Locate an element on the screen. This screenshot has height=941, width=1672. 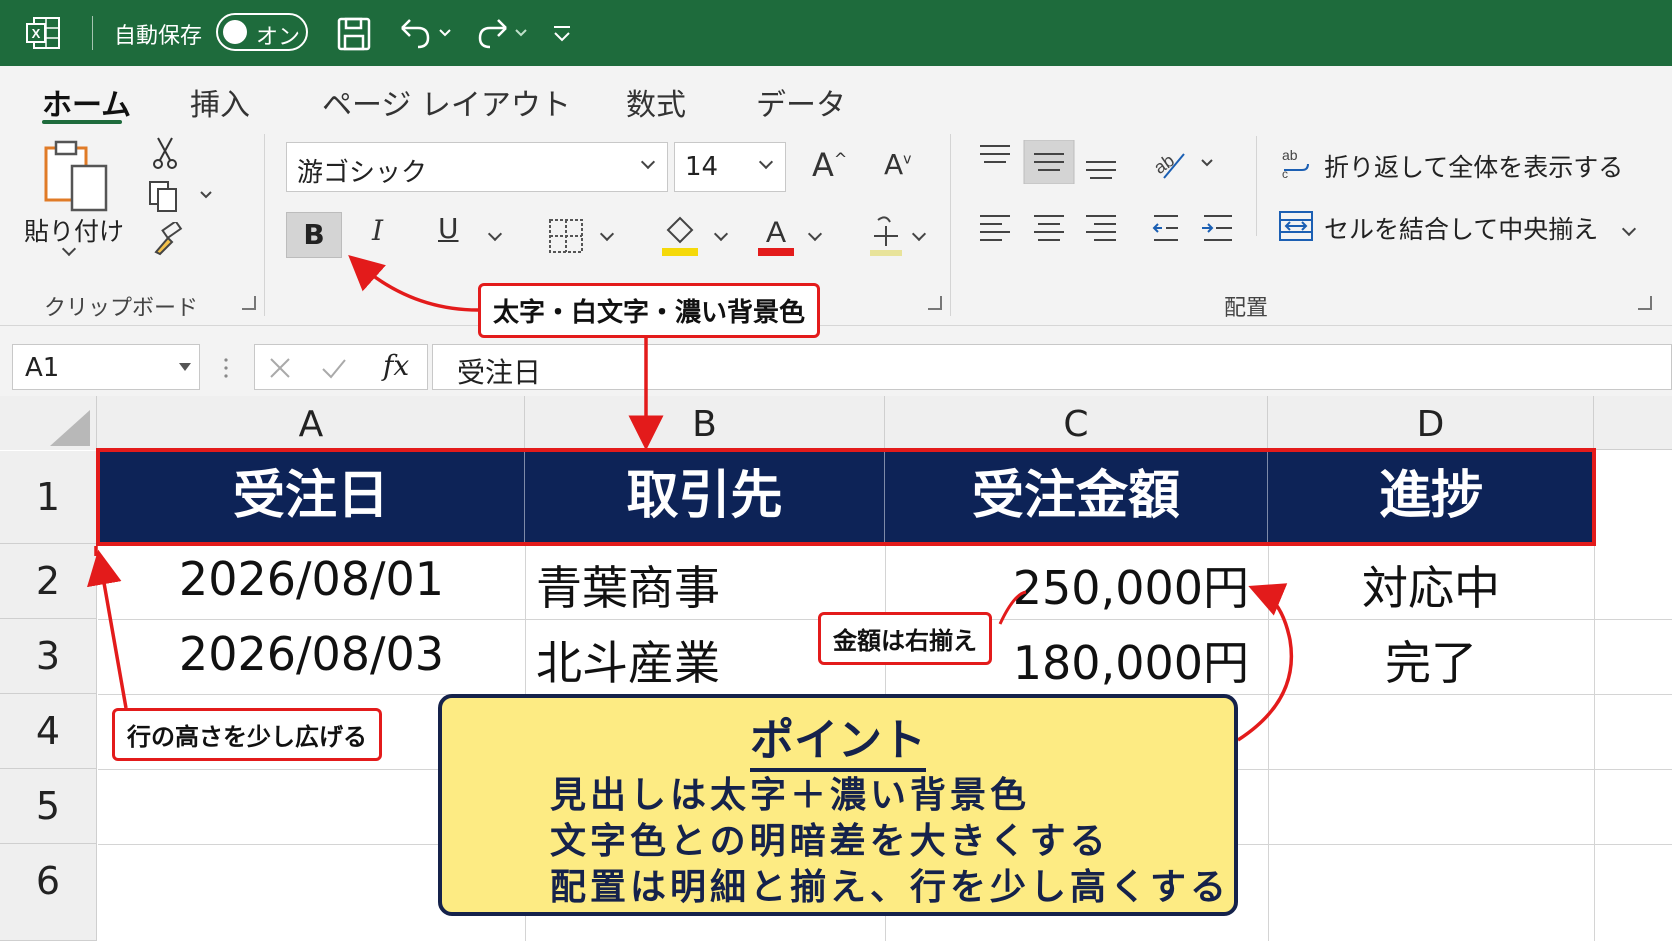
svg-text: X is located at coordinates (36, 33).